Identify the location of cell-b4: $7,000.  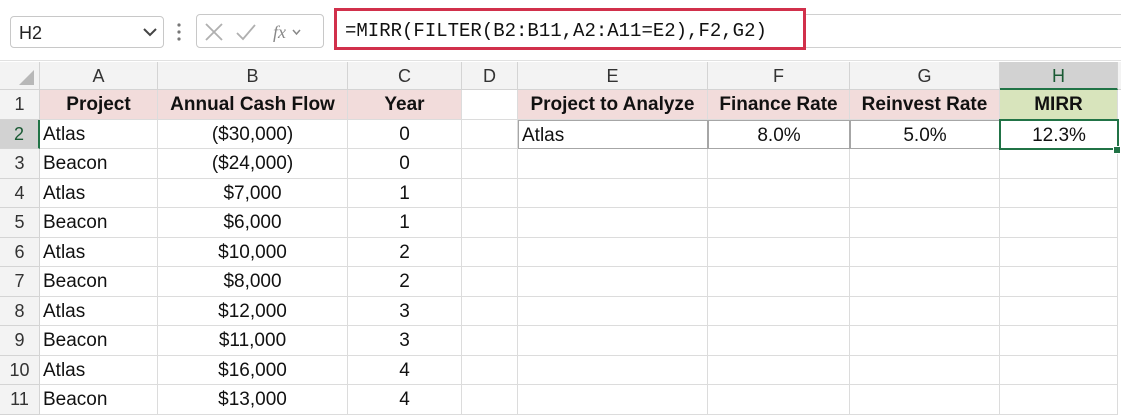
(253, 193).